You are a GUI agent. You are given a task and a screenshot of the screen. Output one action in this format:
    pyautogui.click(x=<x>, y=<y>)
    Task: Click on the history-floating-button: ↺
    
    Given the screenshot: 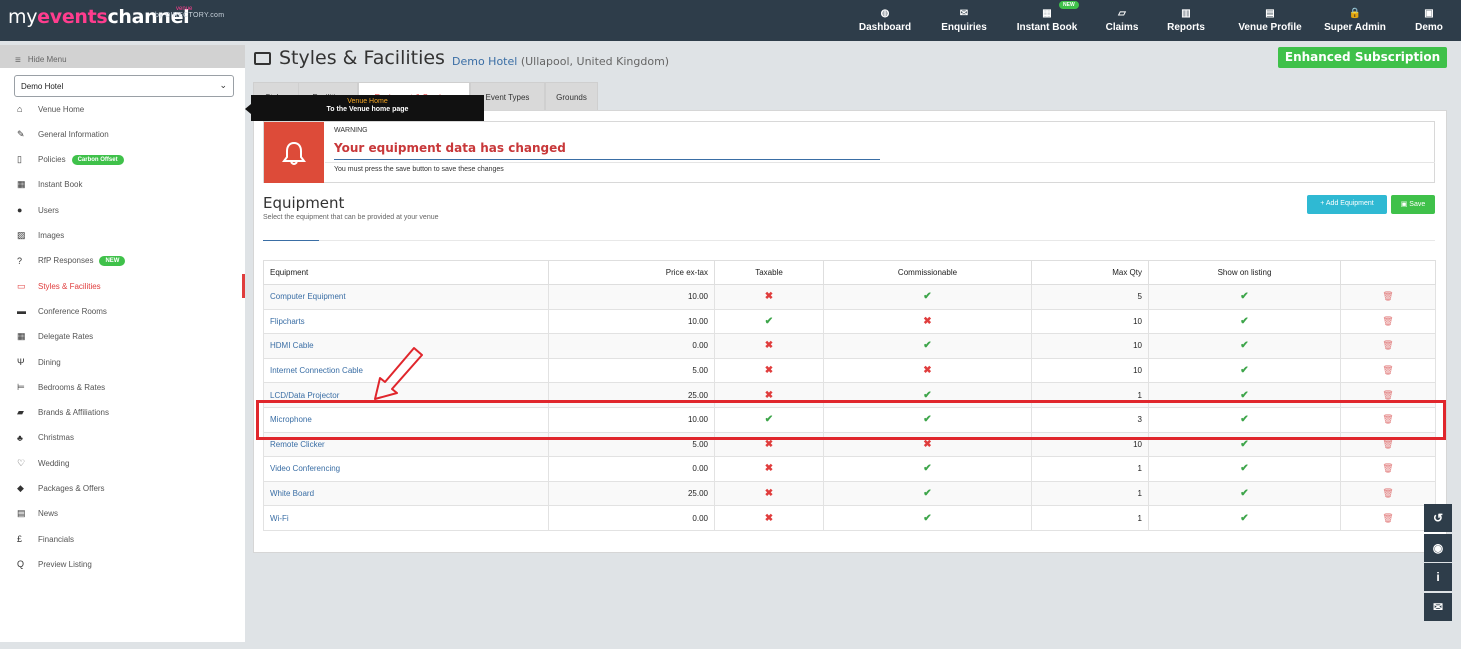 What is the action you would take?
    pyautogui.click(x=1438, y=518)
    